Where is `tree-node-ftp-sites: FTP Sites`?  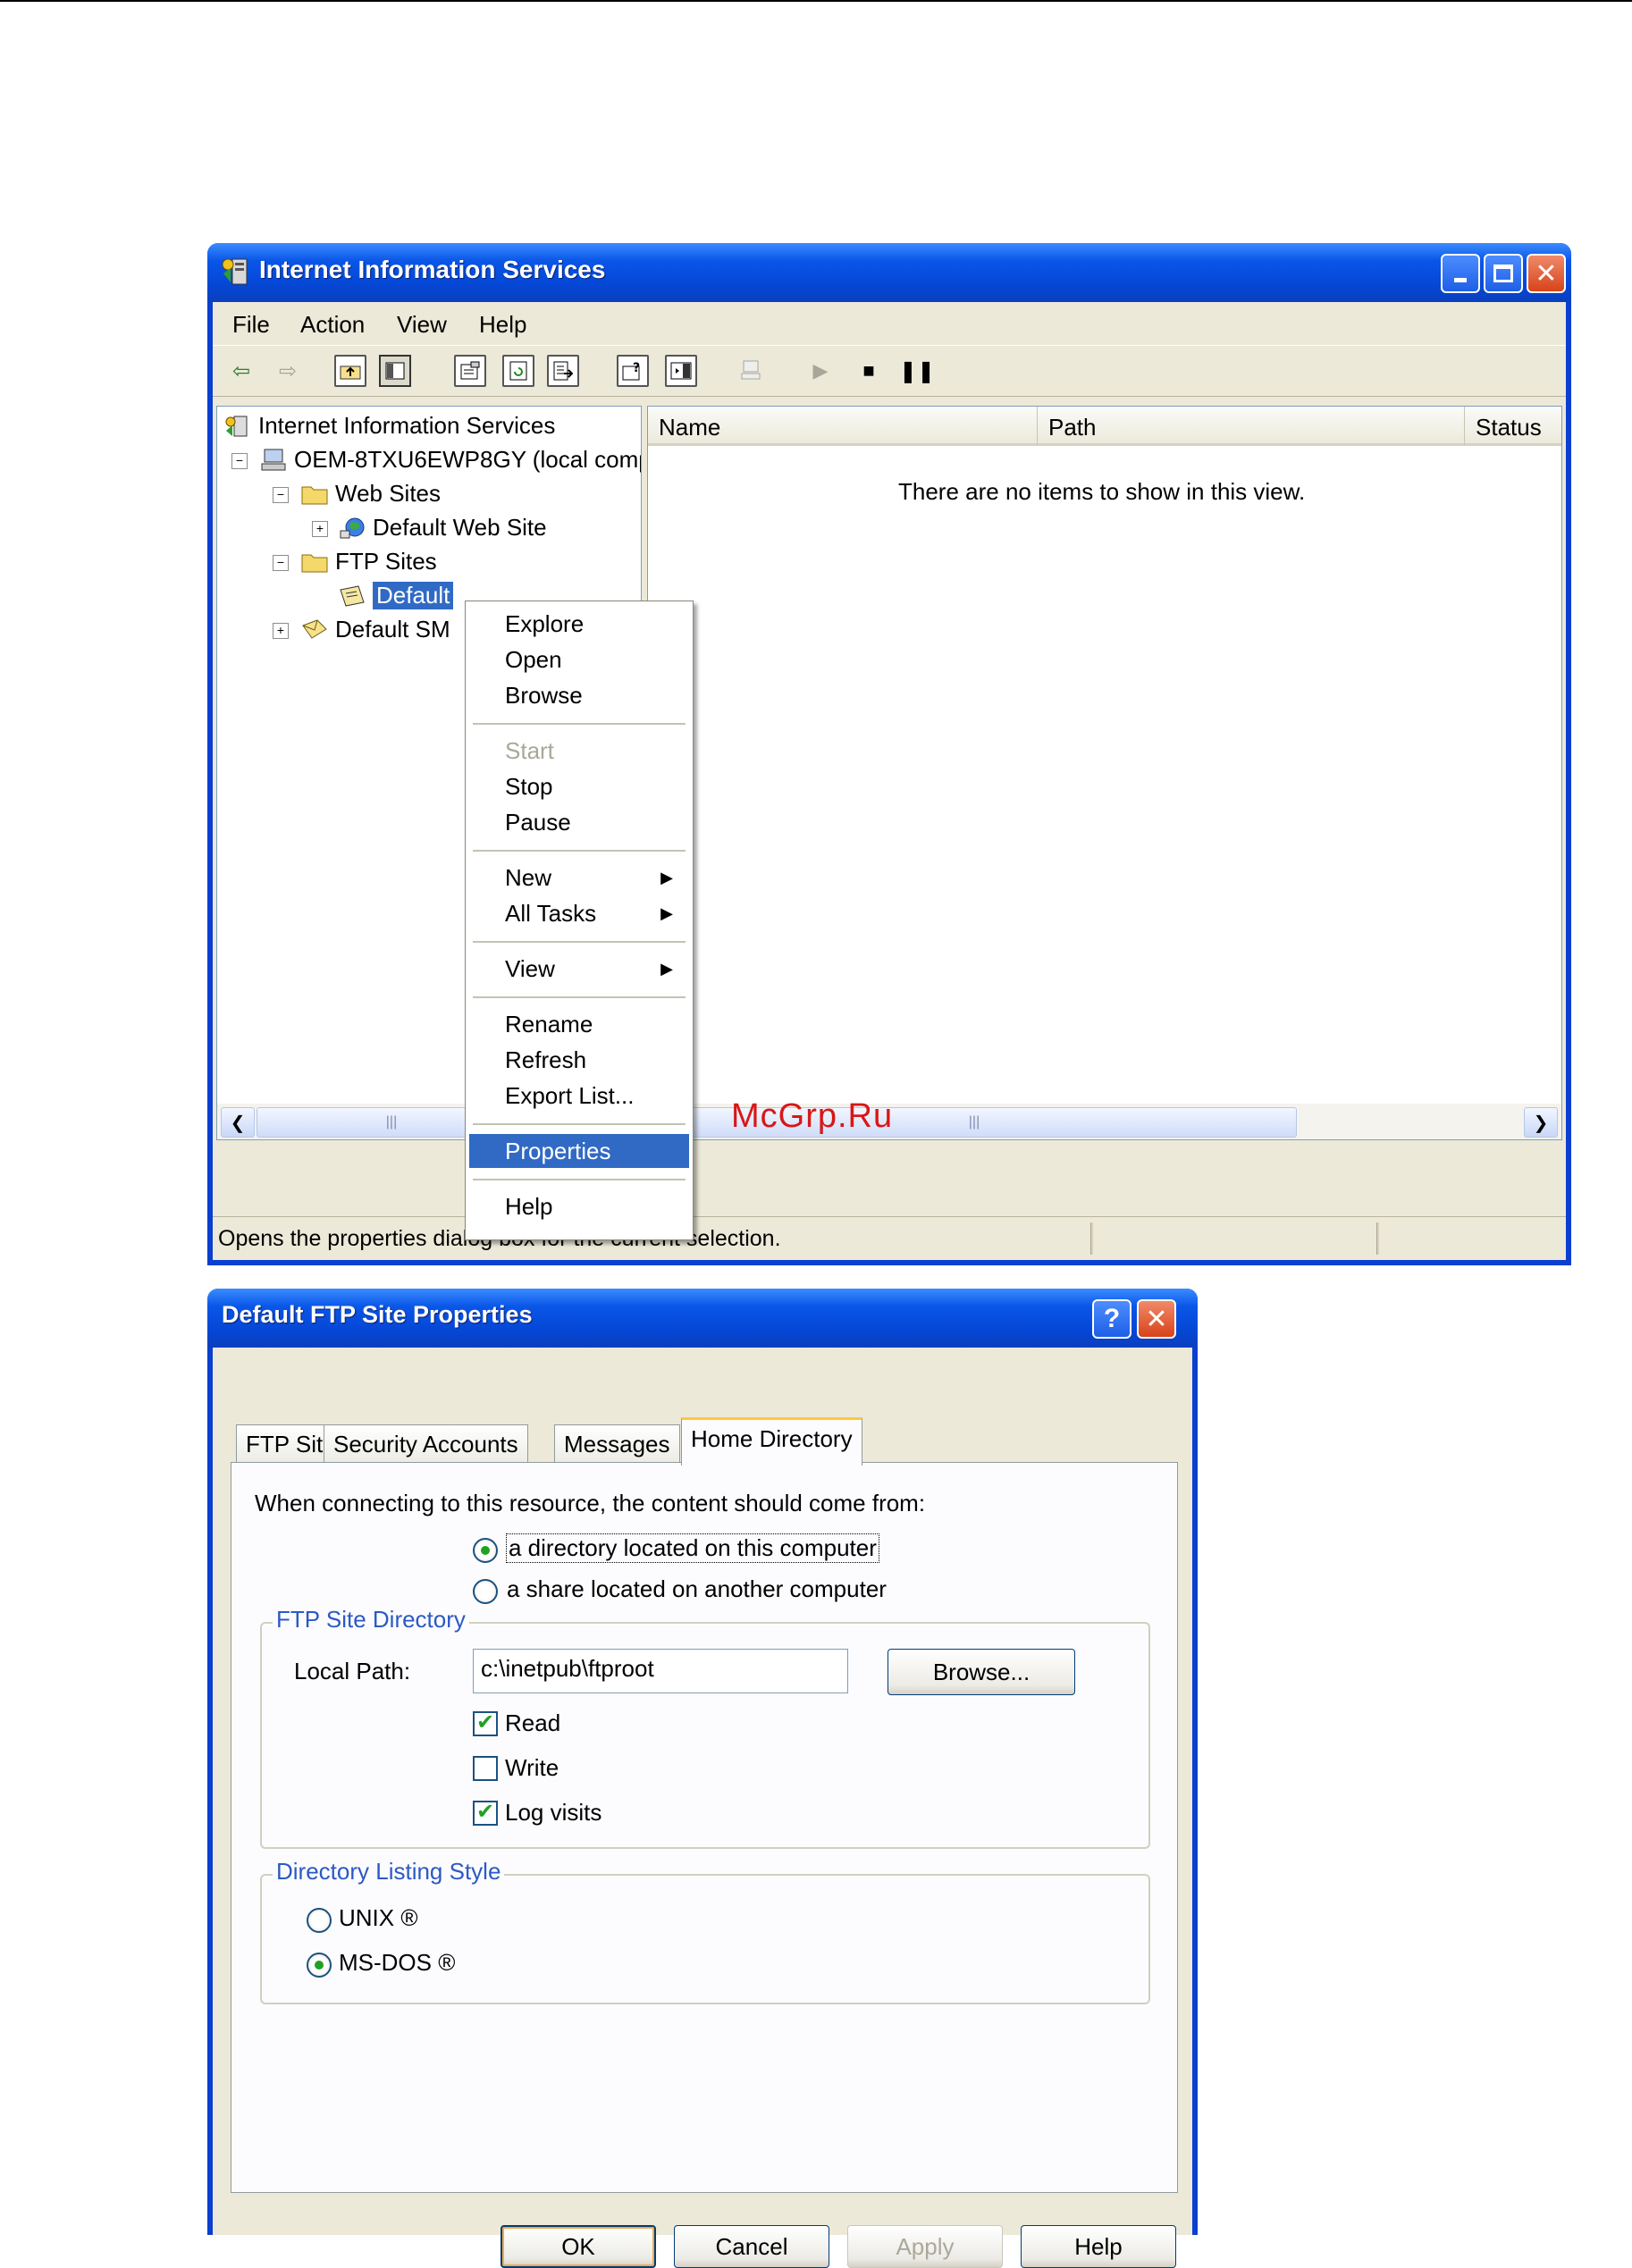
tree-node-ftp-sites: FTP Sites is located at coordinates (369, 561).